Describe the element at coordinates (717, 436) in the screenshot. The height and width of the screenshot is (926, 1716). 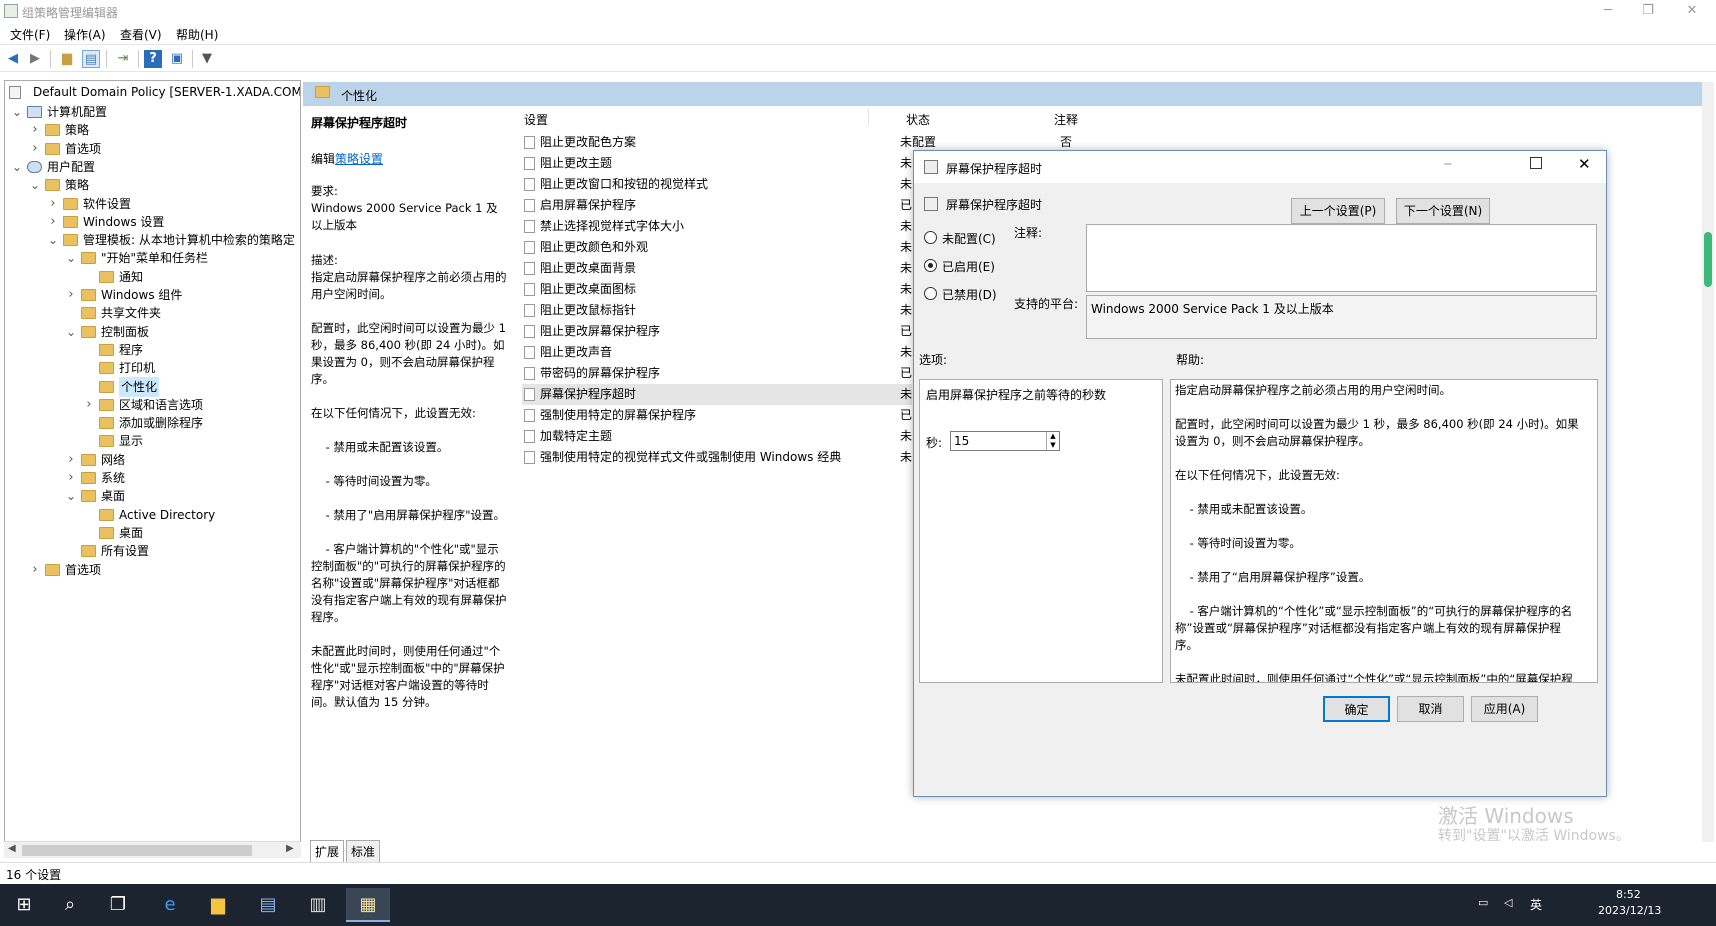
I see `setting-row: 加载特定主题` at that location.